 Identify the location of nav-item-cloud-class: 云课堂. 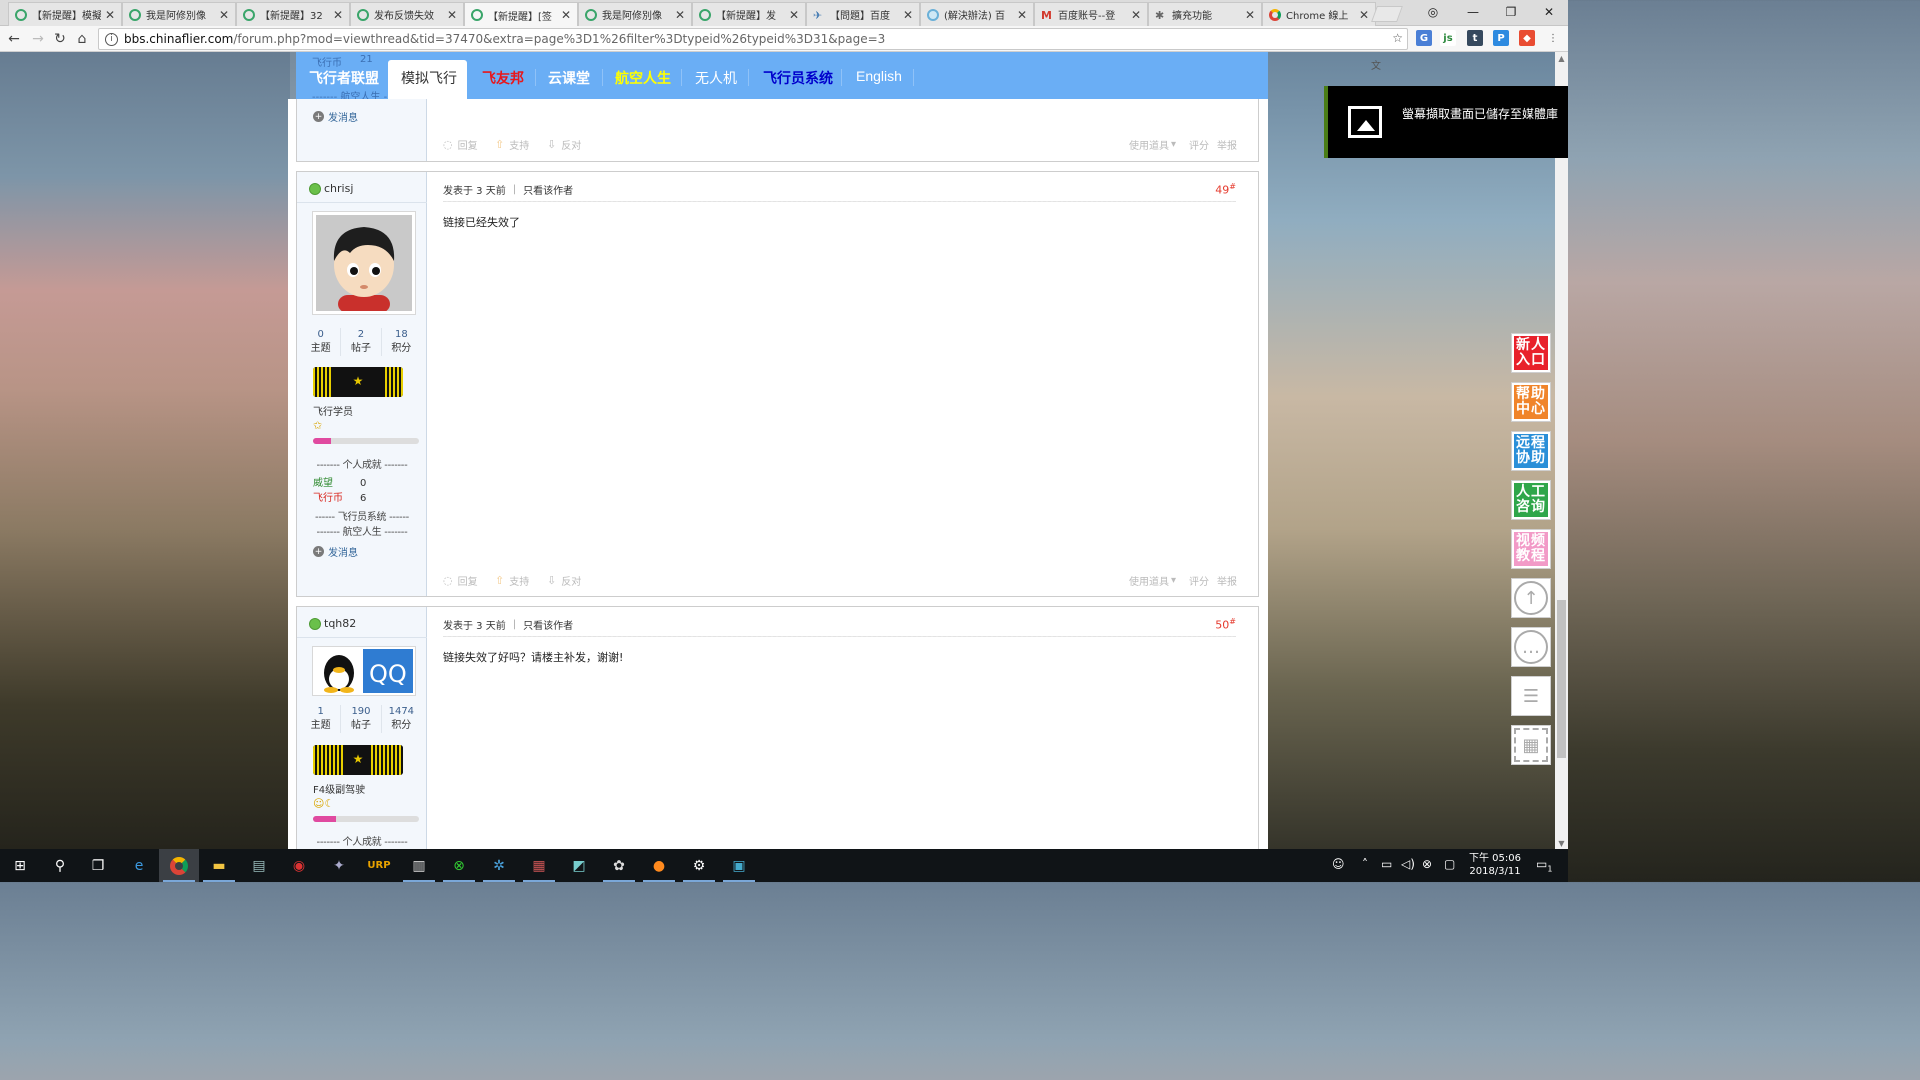
(569, 78).